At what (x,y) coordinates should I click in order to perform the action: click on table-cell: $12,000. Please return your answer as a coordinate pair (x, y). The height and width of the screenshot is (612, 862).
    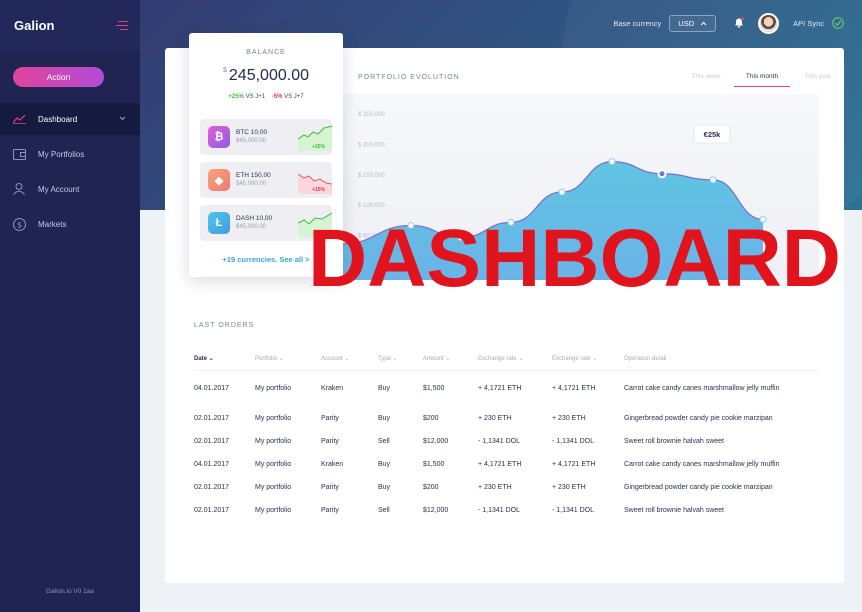
    Looking at the image, I should click on (436, 441).